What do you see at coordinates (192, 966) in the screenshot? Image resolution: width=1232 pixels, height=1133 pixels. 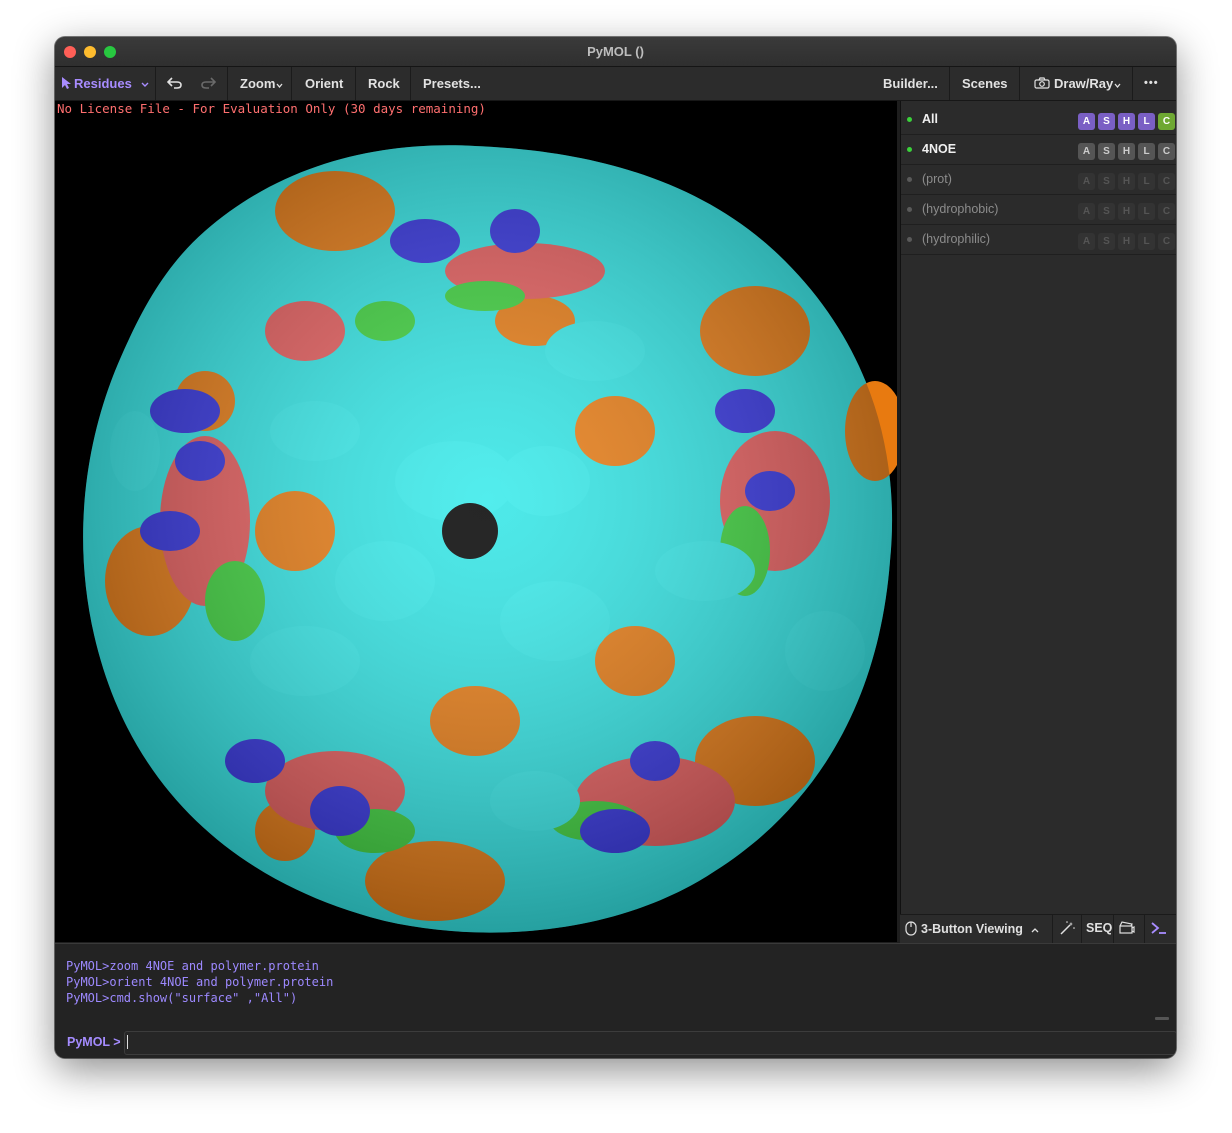 I see `console-output-line: PyMOL>zoom 4NOE and polymer.protein` at bounding box center [192, 966].